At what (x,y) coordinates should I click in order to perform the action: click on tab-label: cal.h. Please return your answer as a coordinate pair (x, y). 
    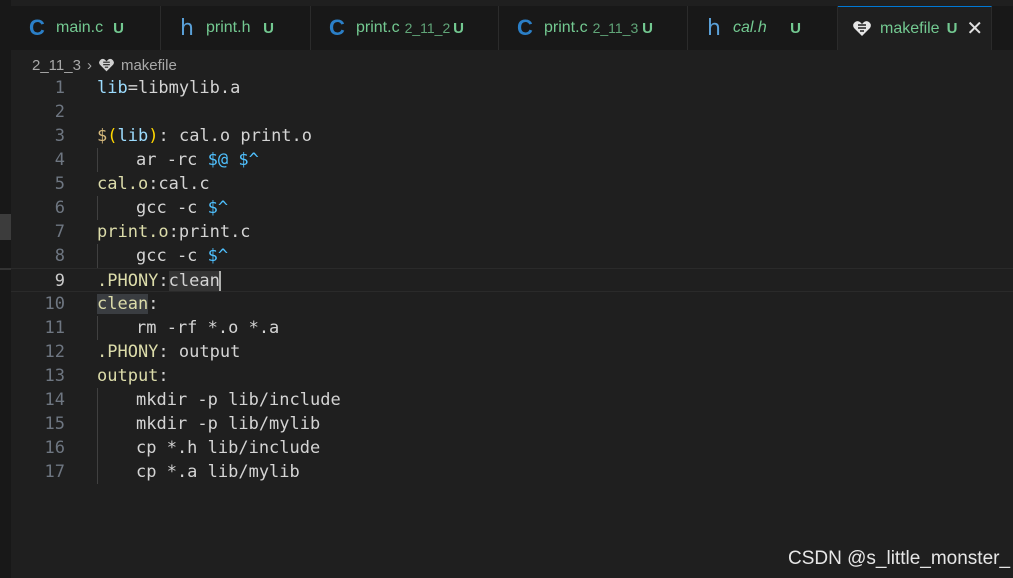
    Looking at the image, I should click on (750, 27).